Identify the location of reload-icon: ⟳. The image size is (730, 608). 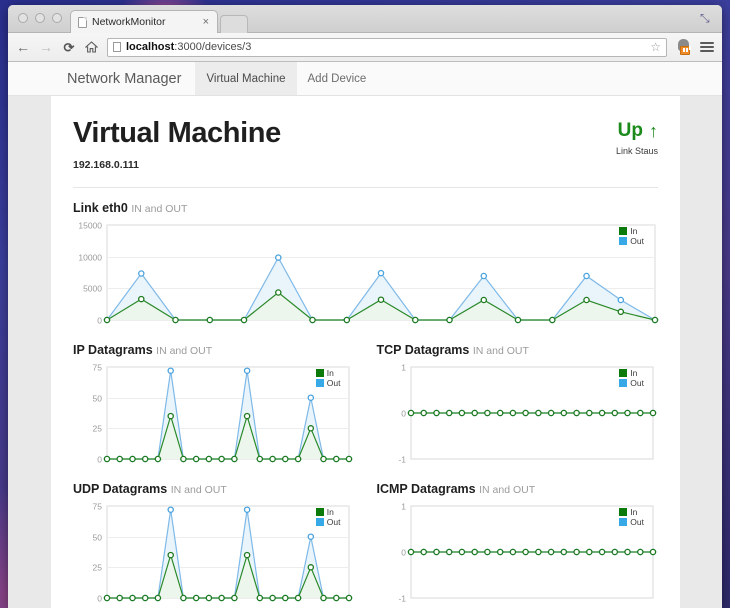
(69, 47).